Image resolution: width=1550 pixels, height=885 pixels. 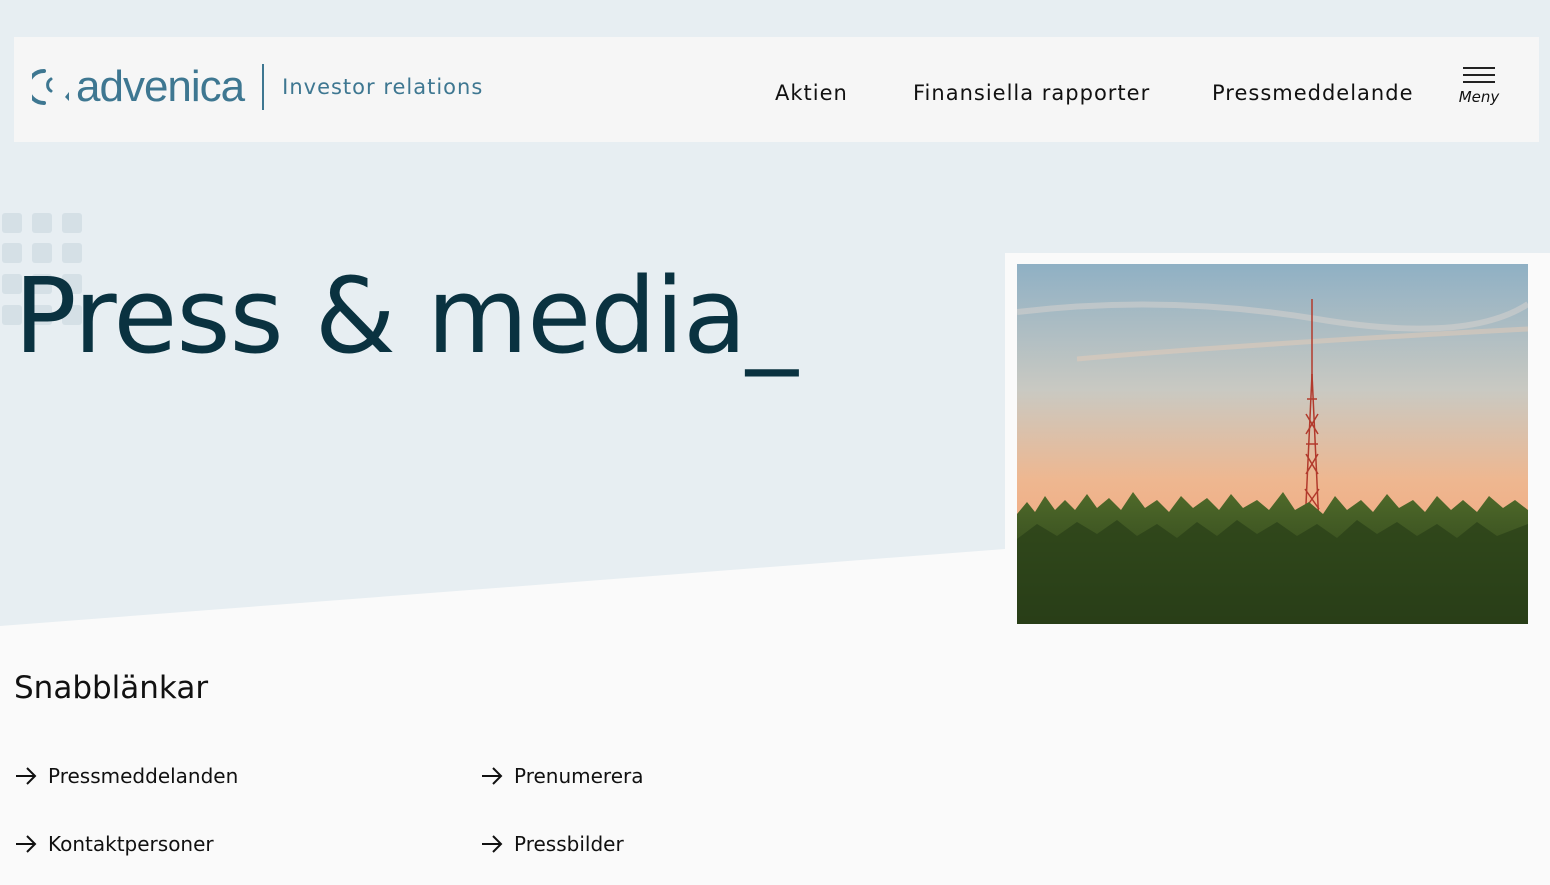 I want to click on quicklink-label: Kontaktpersoner, so click(x=131, y=844).